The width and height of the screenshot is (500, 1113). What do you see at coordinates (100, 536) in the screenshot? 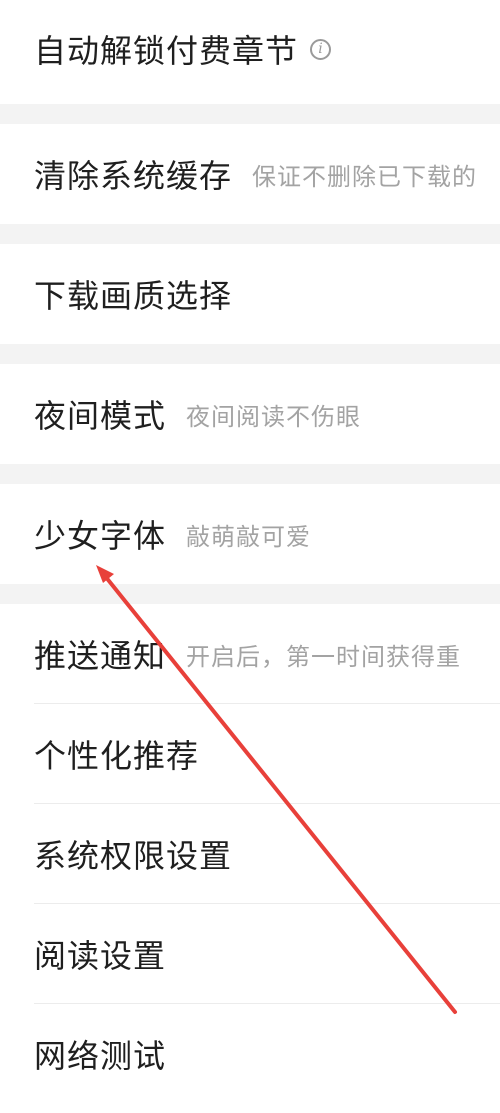
I see `setting-label: 少女字体` at bounding box center [100, 536].